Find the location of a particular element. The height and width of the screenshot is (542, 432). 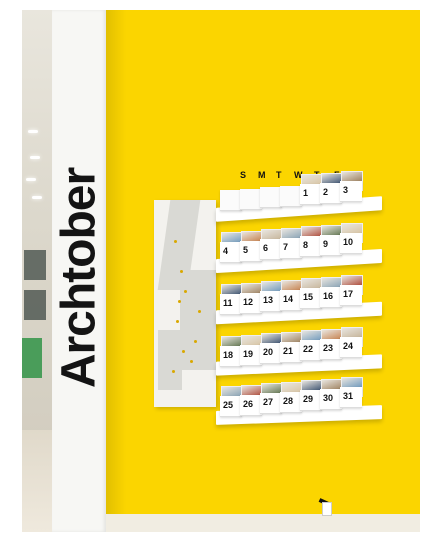

day-number: 18 is located at coordinates (228, 355).